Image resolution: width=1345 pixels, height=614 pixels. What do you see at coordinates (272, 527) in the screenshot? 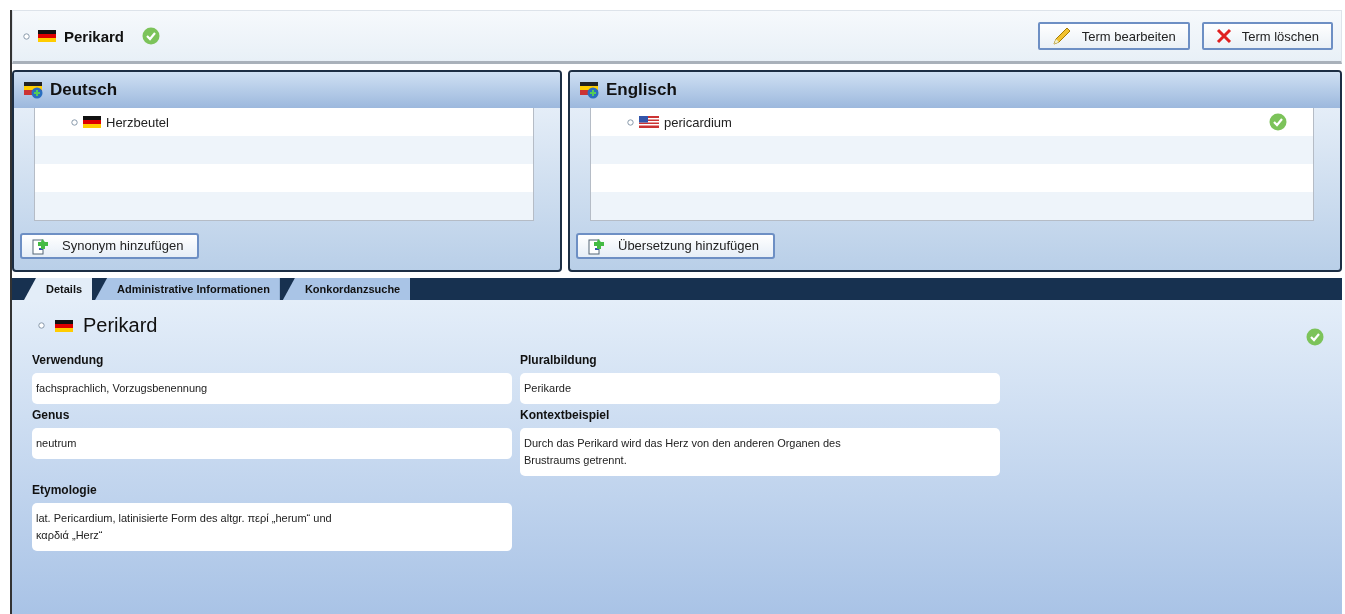
I see `text-field: lat. Pericardium, latinisierte Form des altgr. περί „herum“ und καρδιά „Herz“` at bounding box center [272, 527].